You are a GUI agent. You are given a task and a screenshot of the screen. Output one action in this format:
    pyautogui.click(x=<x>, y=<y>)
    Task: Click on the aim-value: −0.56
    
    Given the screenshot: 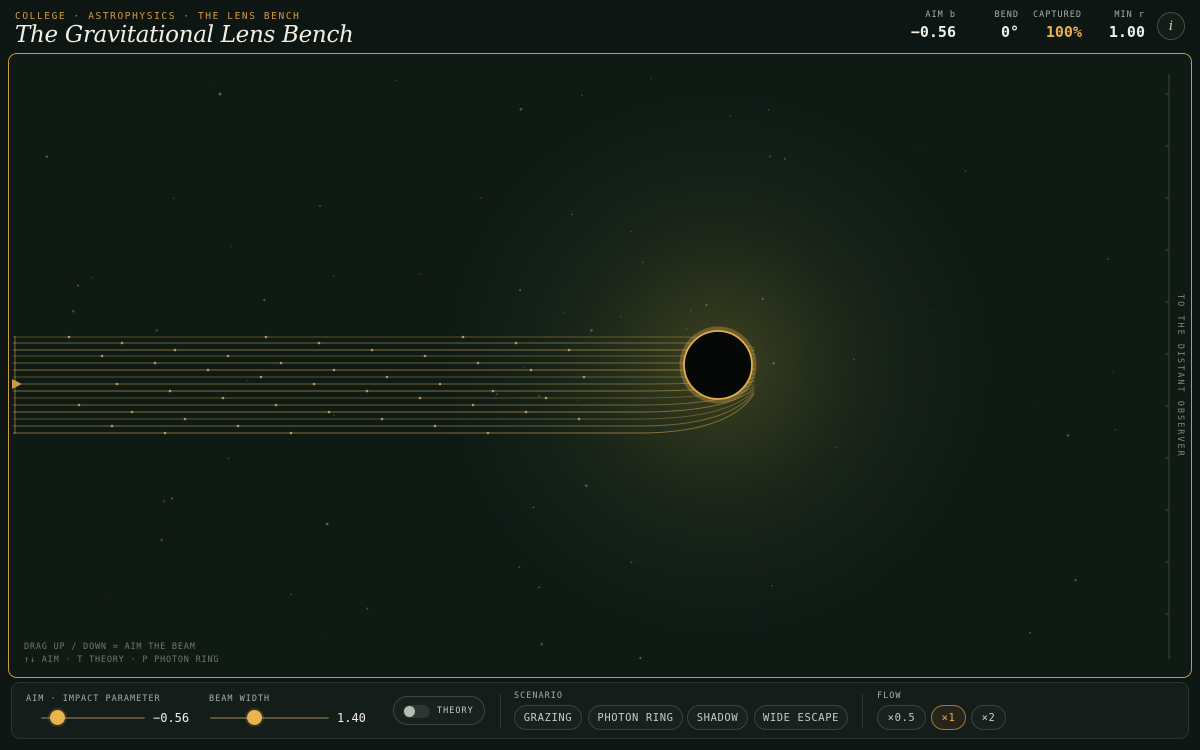 What is the action you would take?
    pyautogui.click(x=171, y=718)
    